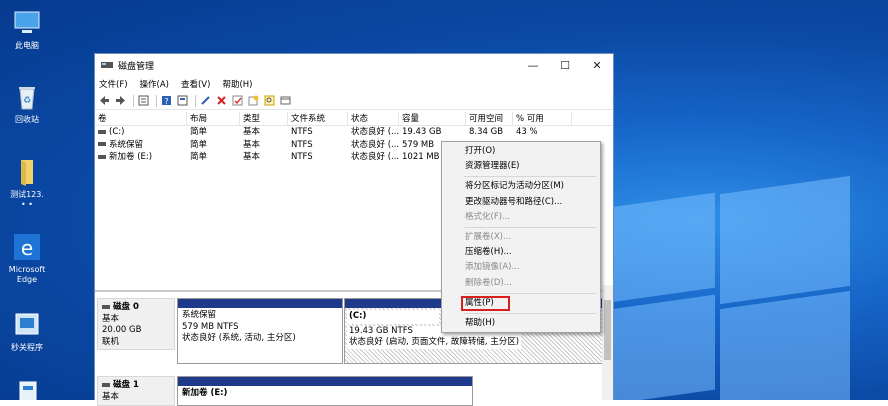 Image resolution: width=888 pixels, height=406 pixels. What do you see at coordinates (113, 84) in the screenshot?
I see `menu-file: 文件(F)` at bounding box center [113, 84].